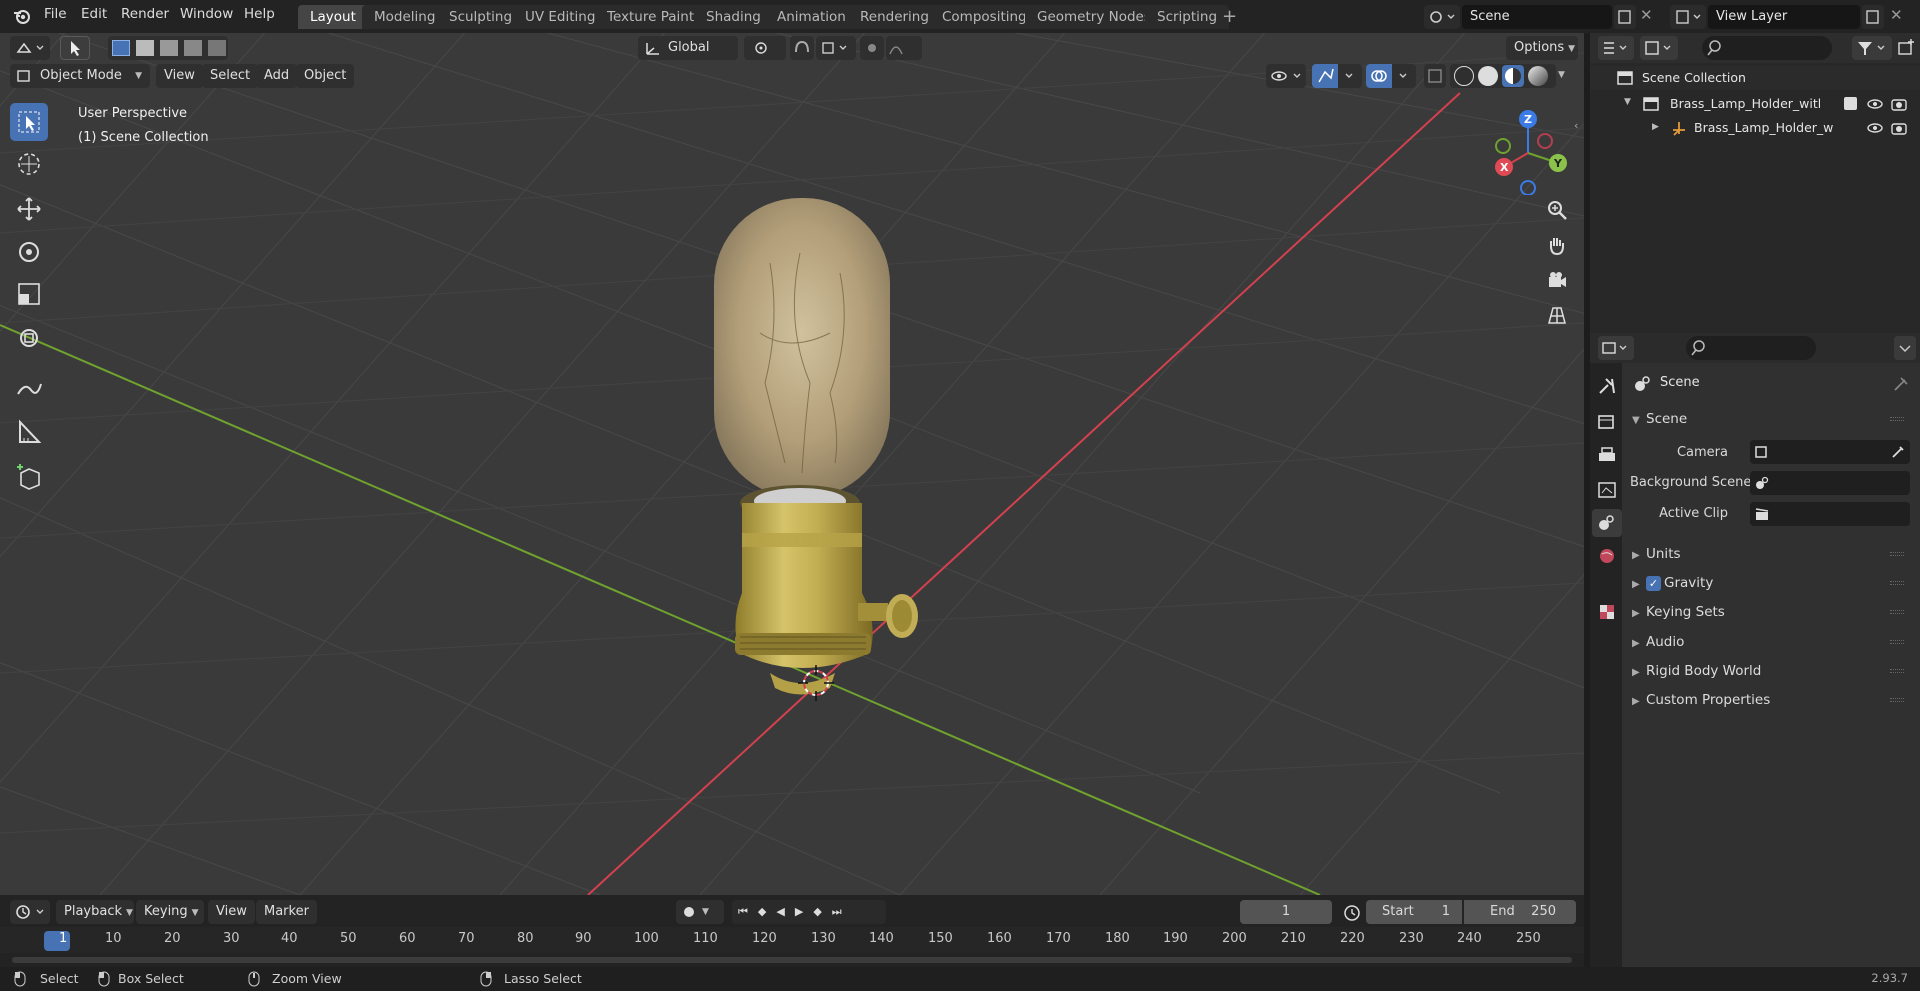 This screenshot has height=991, width=1920. What do you see at coordinates (168, 48) in the screenshot?
I see `selection-mode-group` at bounding box center [168, 48].